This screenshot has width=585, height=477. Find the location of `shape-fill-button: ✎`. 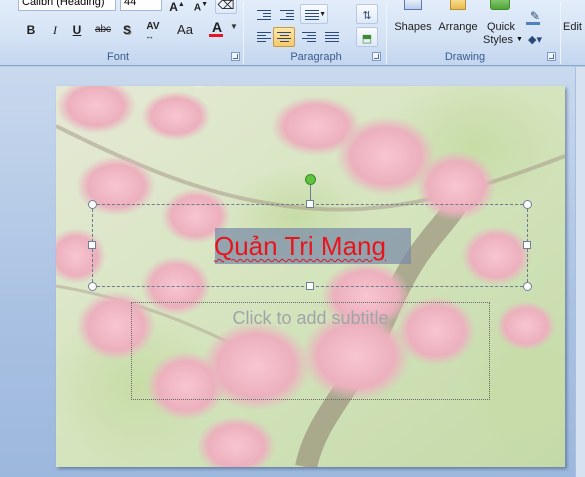

shape-fill-button: ✎ is located at coordinates (535, 15).